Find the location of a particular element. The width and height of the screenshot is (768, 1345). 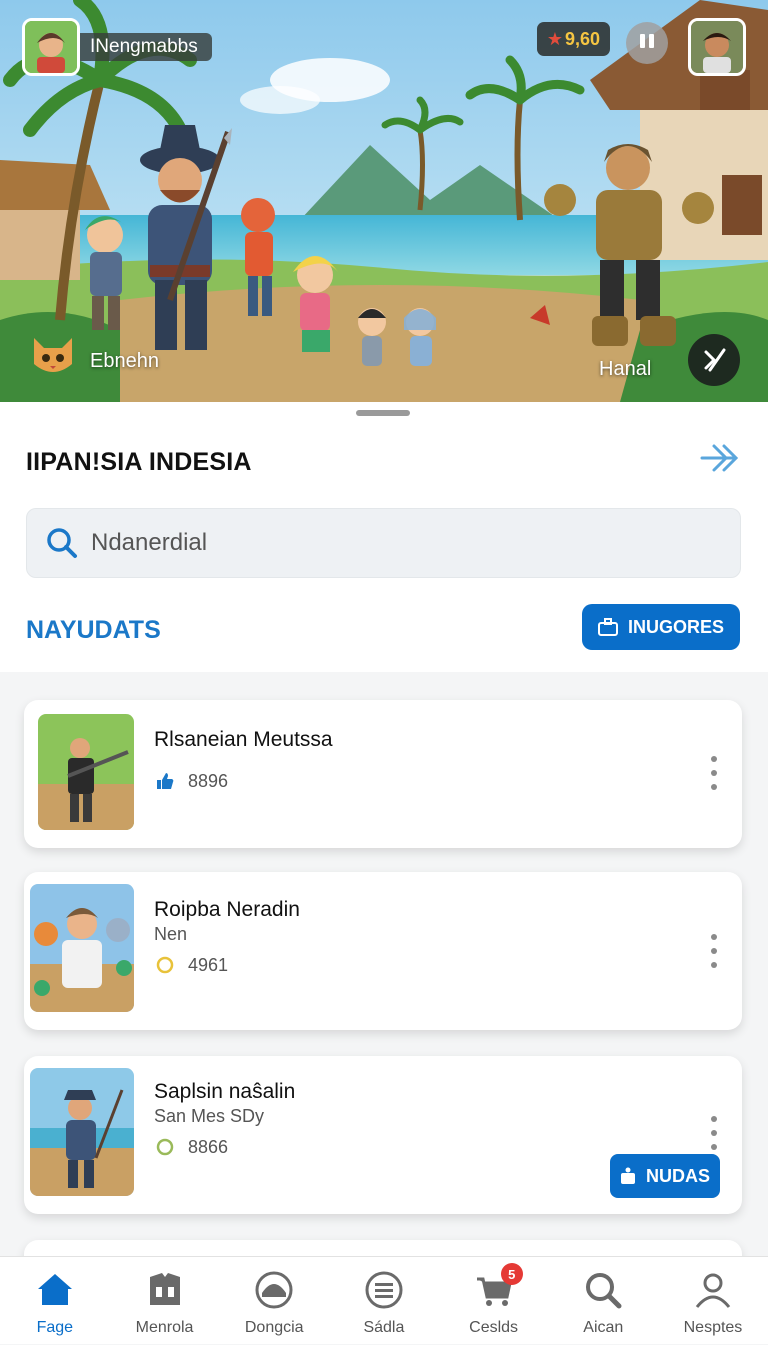

bag-icon is located at coordinates (627, 1175).